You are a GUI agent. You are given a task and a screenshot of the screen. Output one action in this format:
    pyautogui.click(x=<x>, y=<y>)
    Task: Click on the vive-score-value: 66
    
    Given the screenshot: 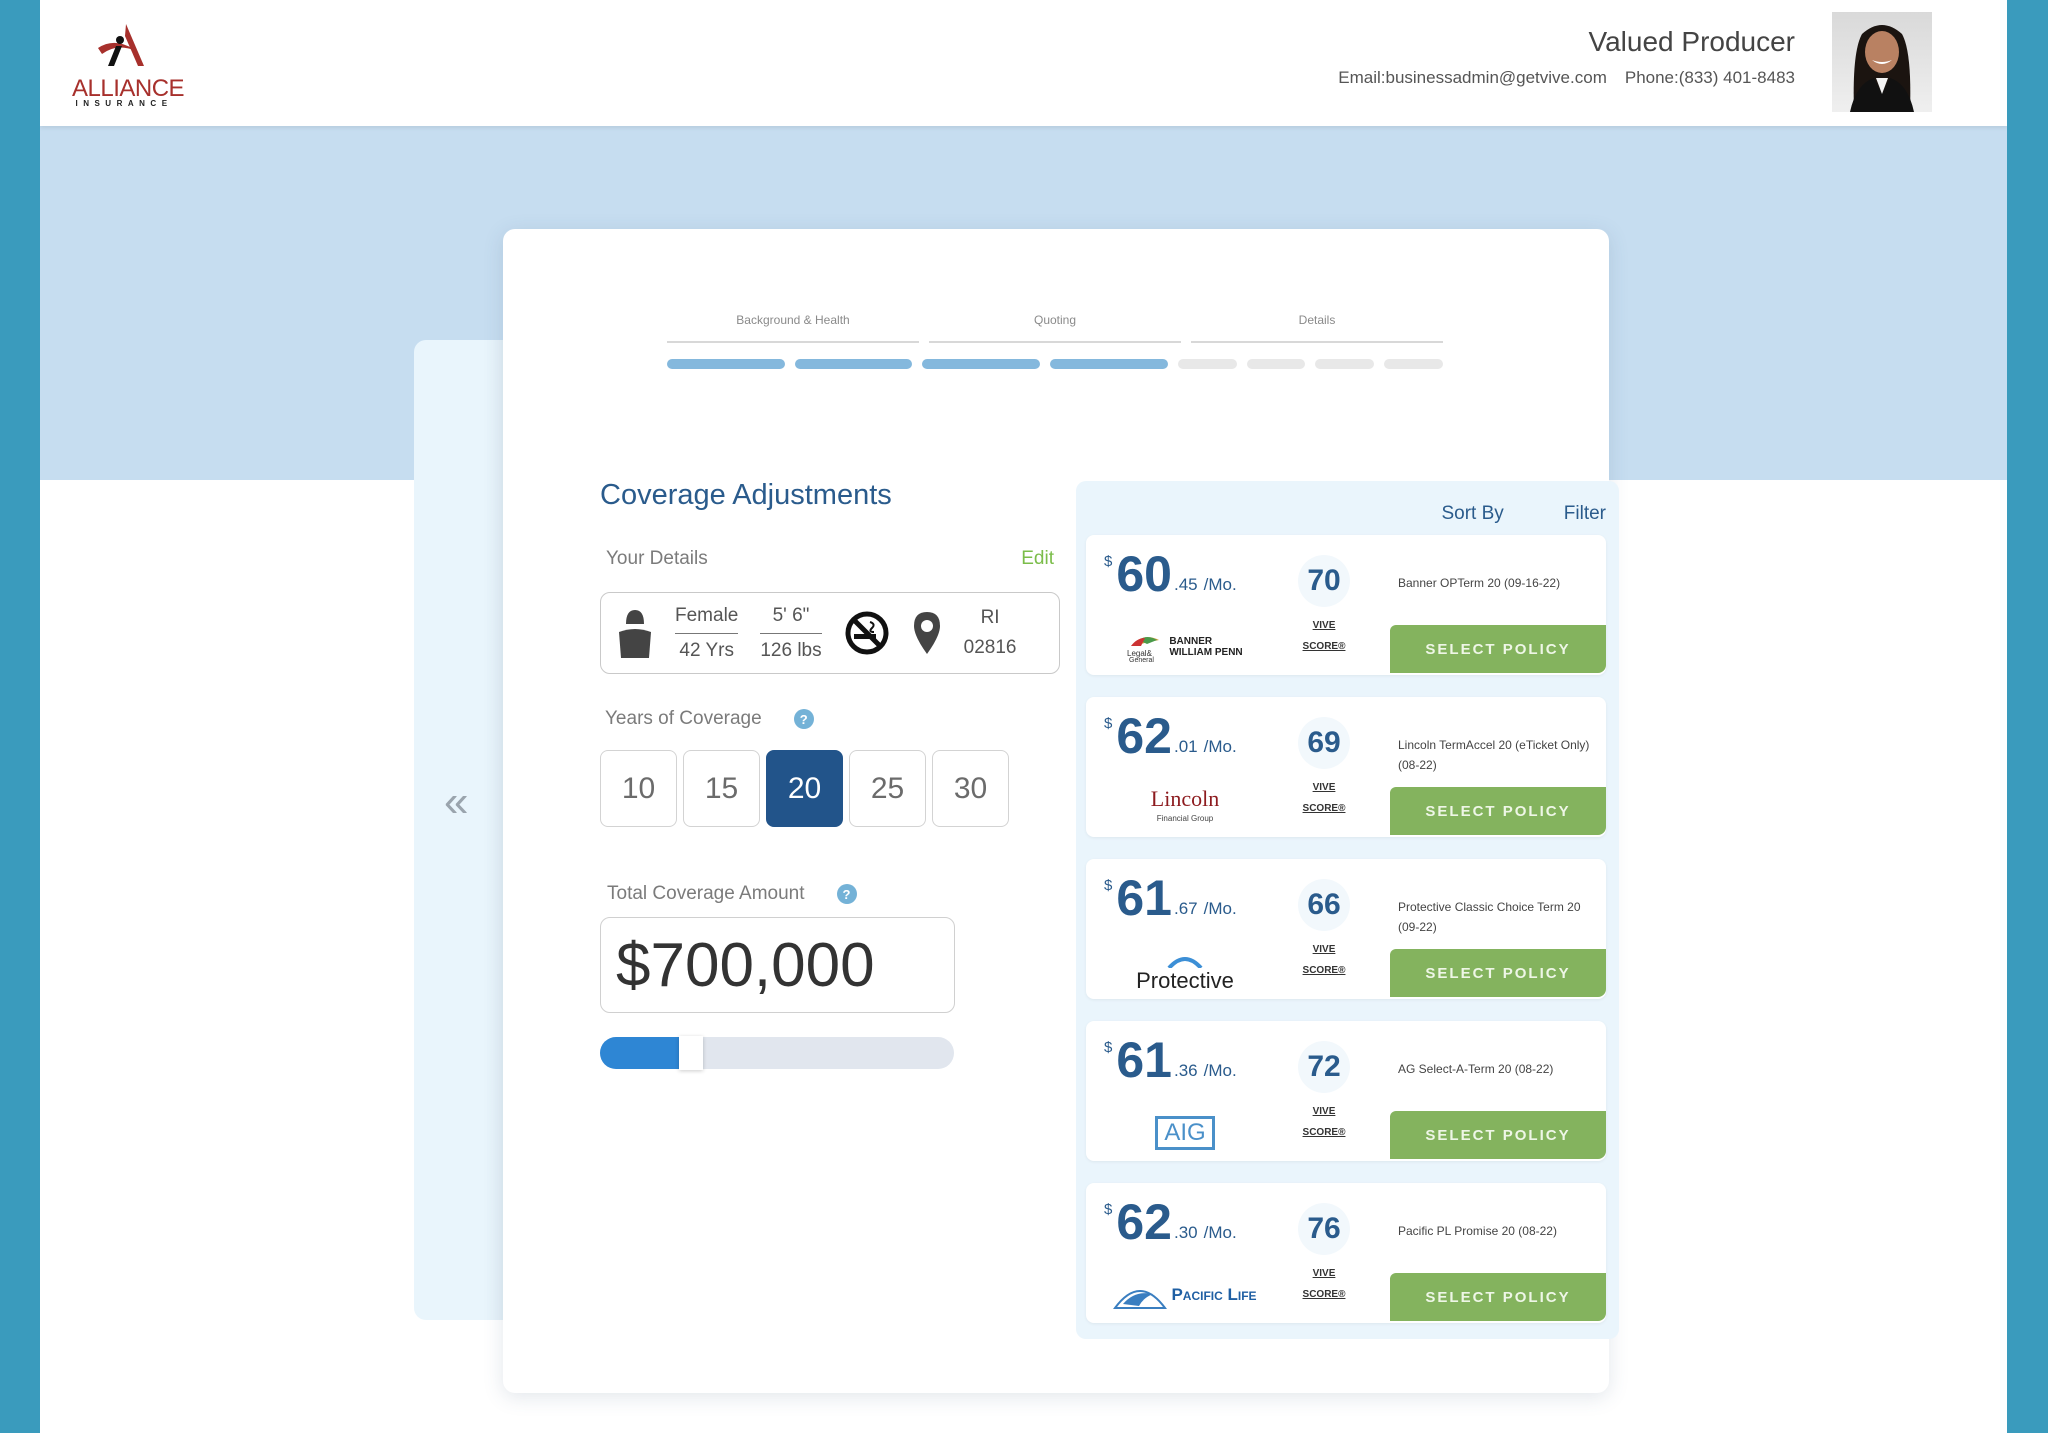 What is the action you would take?
    pyautogui.click(x=1324, y=905)
    